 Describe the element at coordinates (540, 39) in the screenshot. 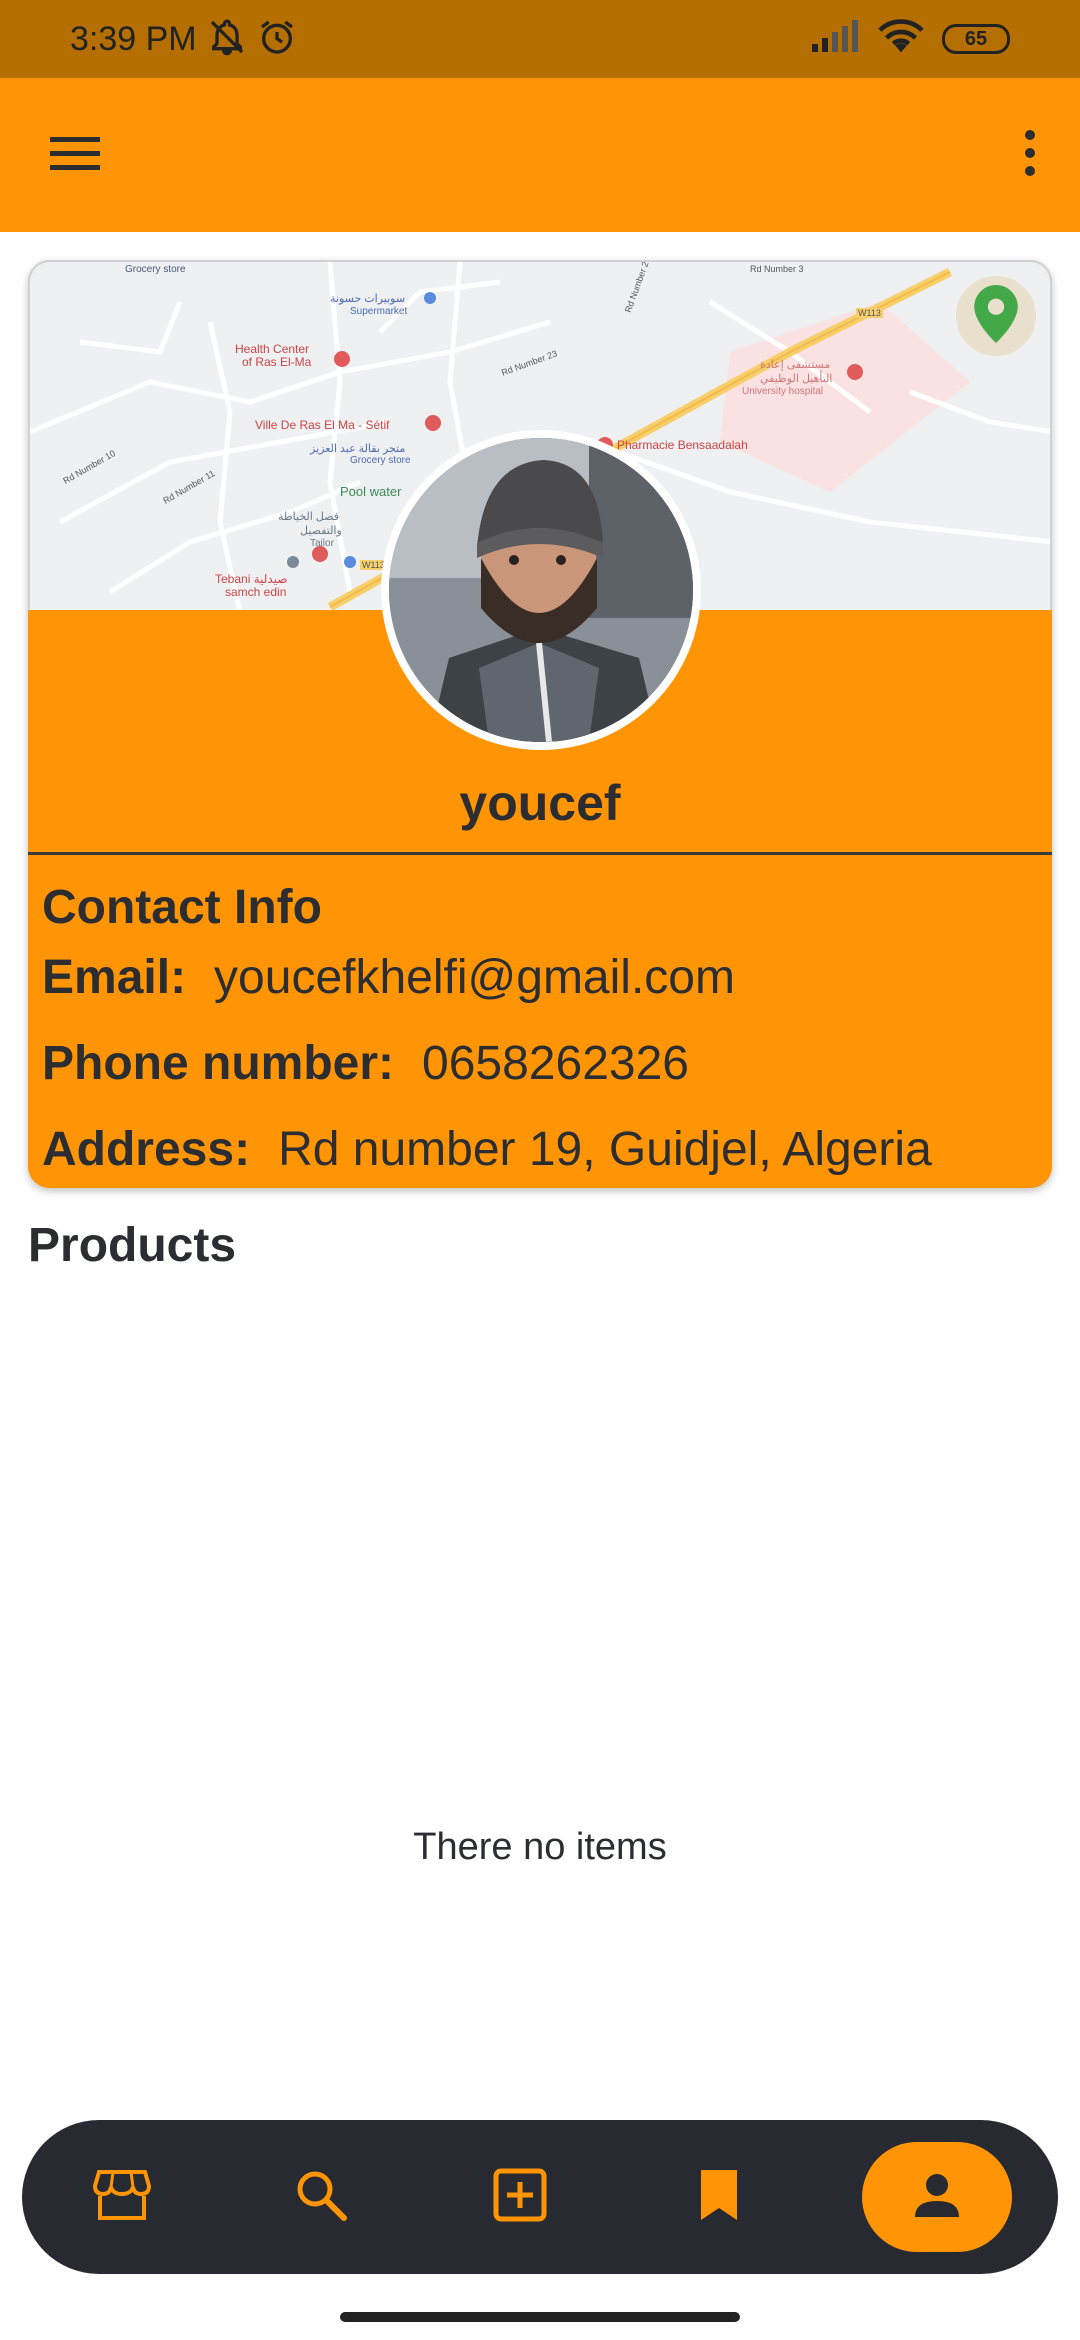

I see `status-bar: 3:39 PM 65` at that location.